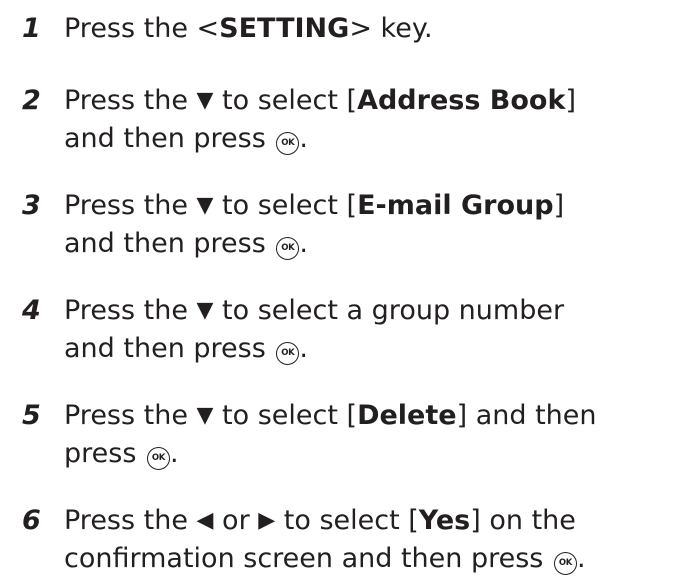 The image size is (680, 578). Describe the element at coordinates (391, 28) in the screenshot. I see `step-text-part: > key.` at that location.